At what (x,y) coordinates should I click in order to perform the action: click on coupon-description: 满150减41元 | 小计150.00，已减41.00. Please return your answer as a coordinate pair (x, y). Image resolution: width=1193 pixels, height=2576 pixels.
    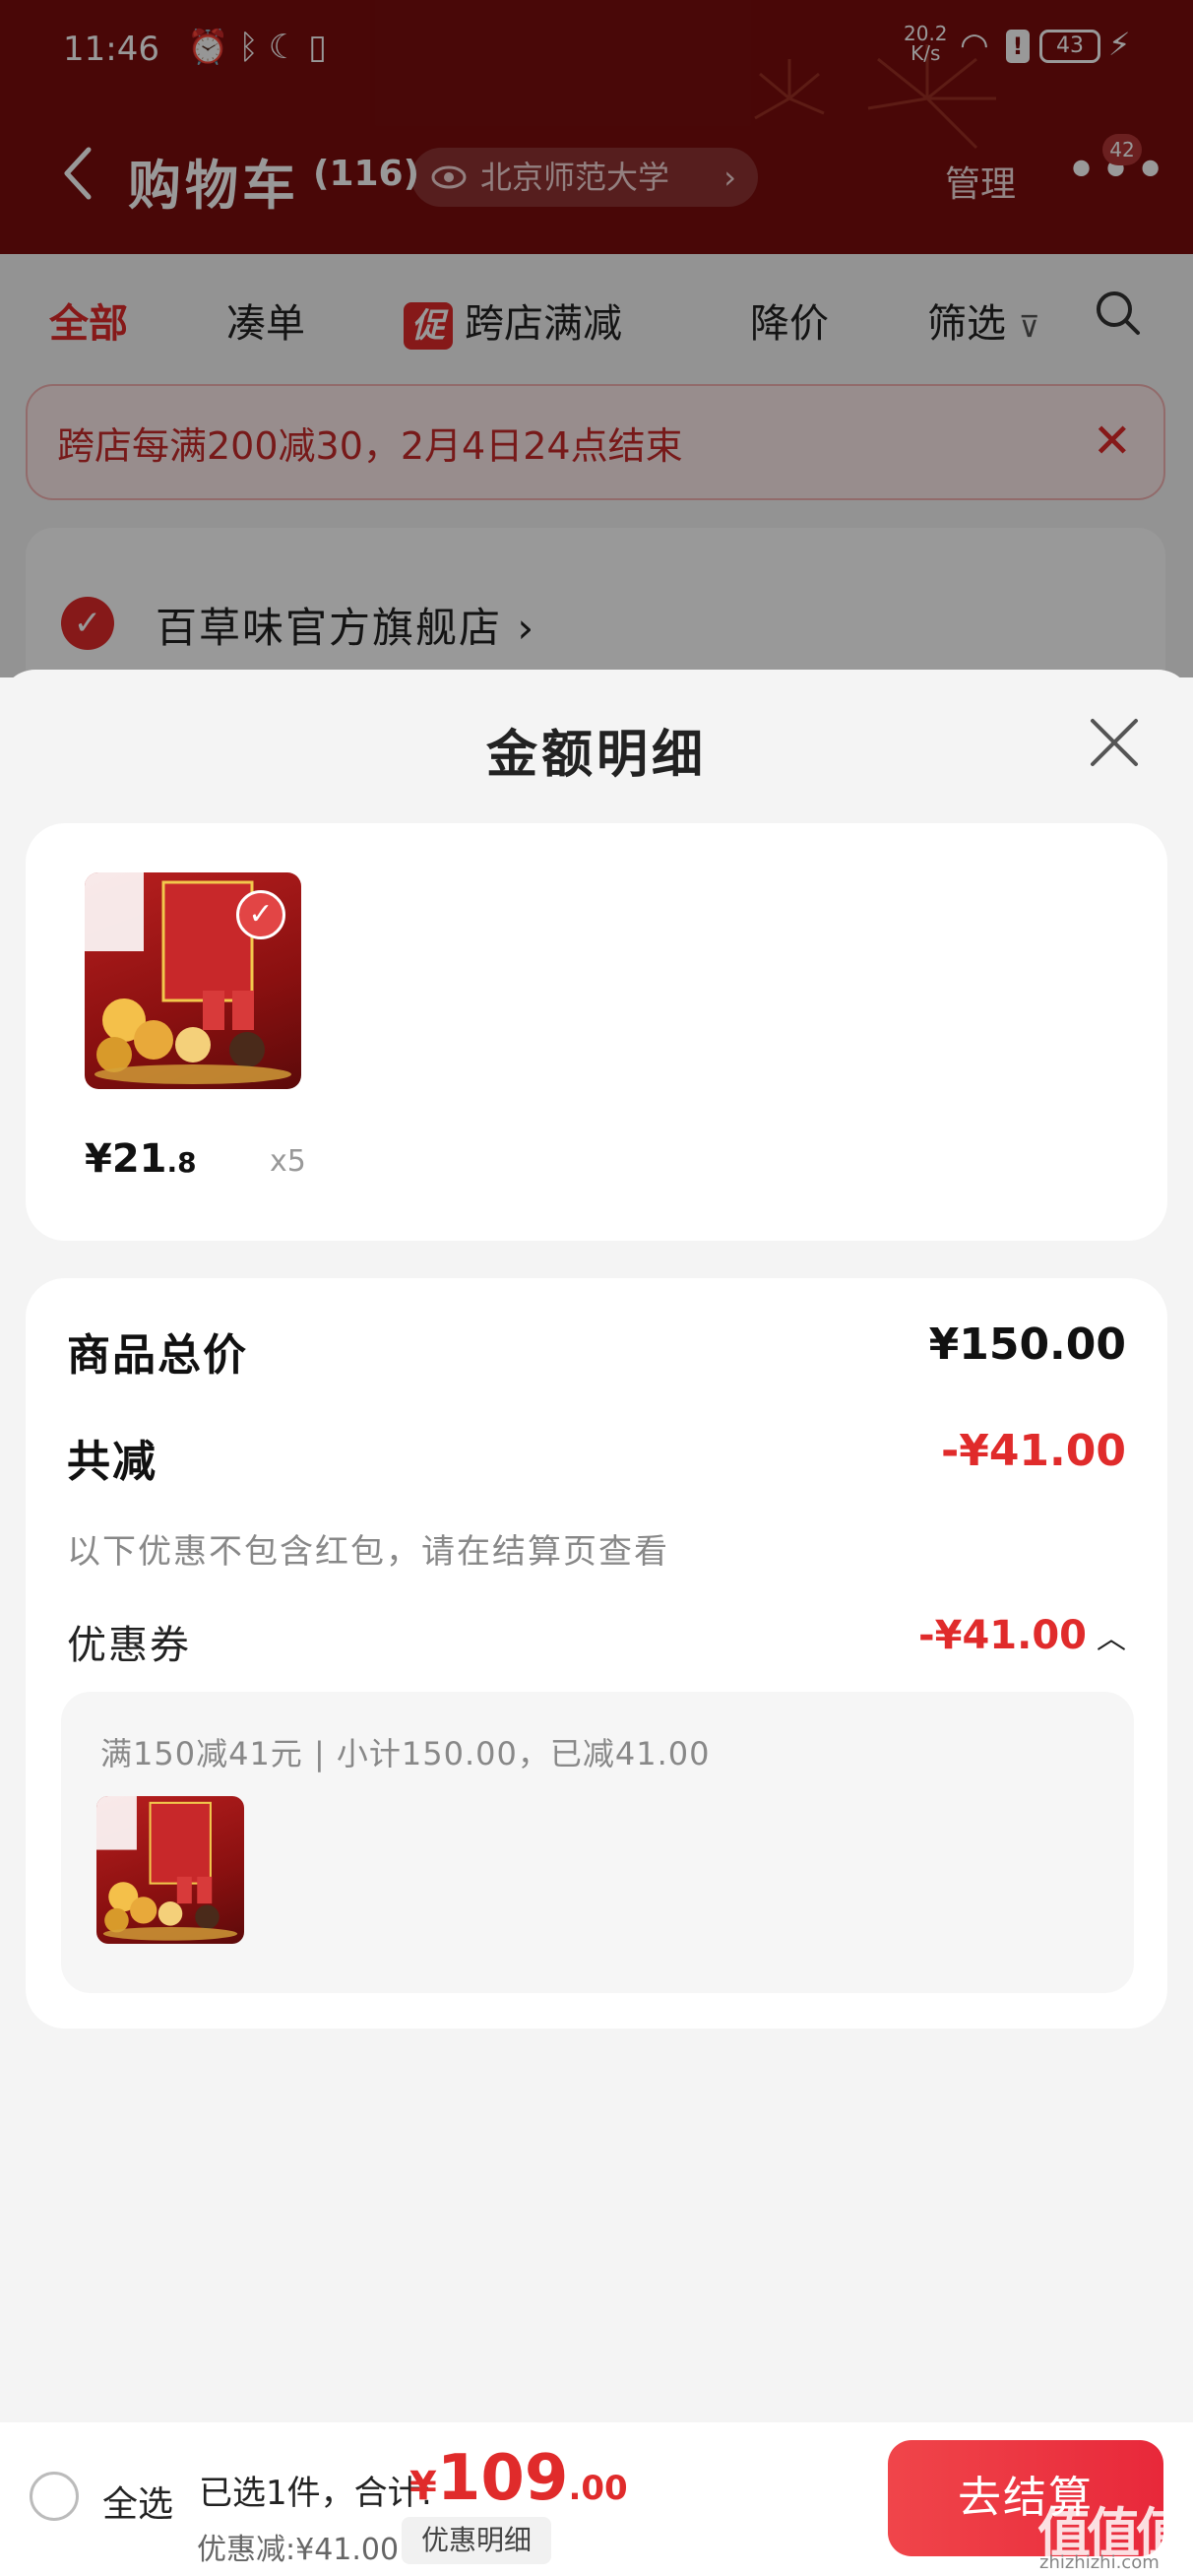
    Looking at the image, I should click on (405, 1753).